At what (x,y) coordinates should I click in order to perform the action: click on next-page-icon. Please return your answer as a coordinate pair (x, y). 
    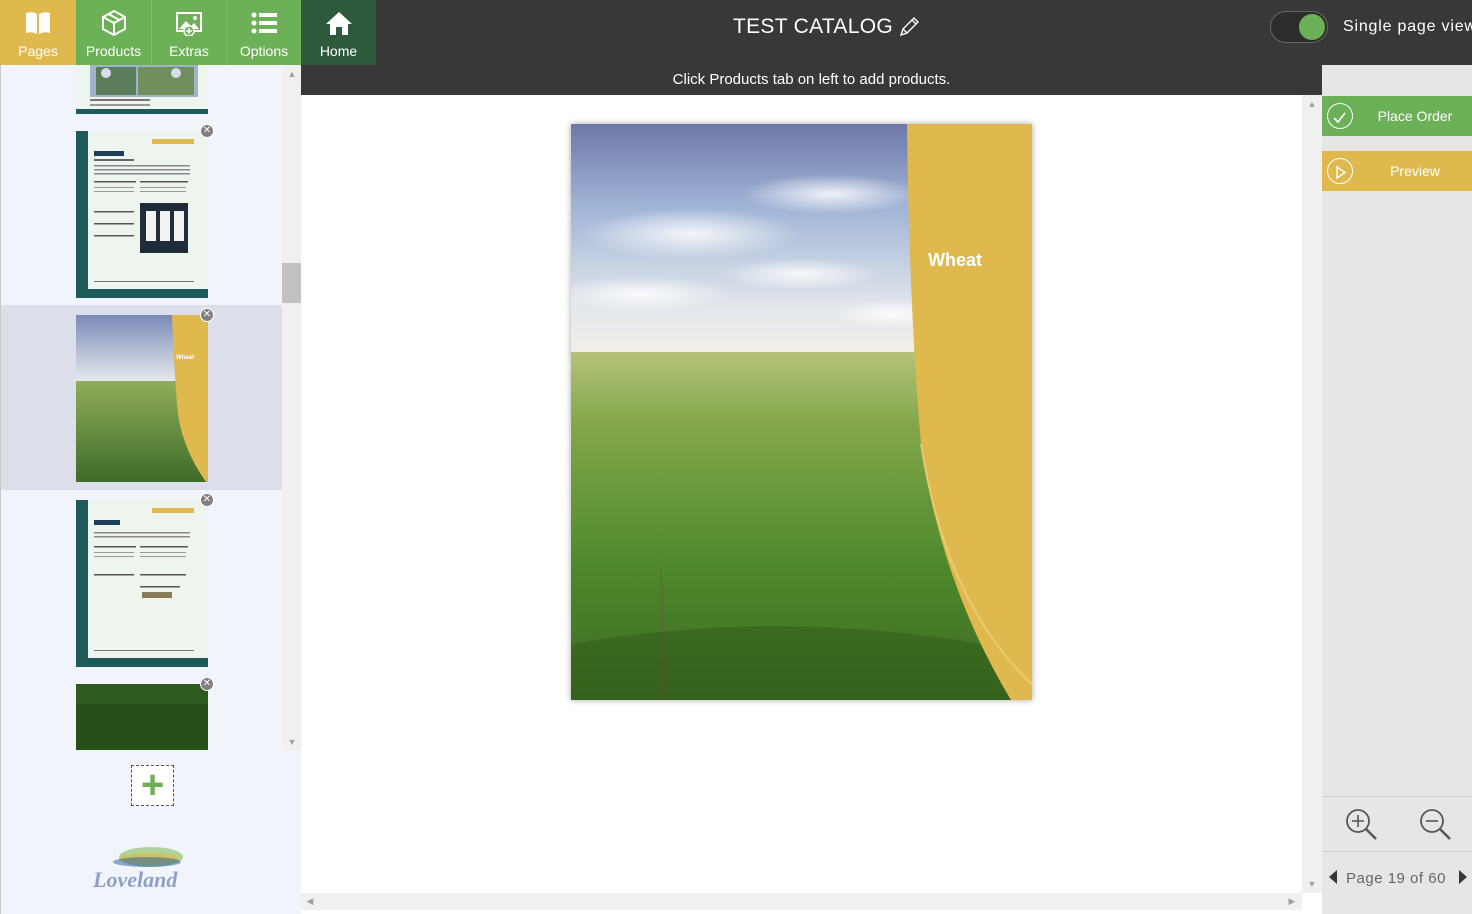
    Looking at the image, I should click on (1463, 877).